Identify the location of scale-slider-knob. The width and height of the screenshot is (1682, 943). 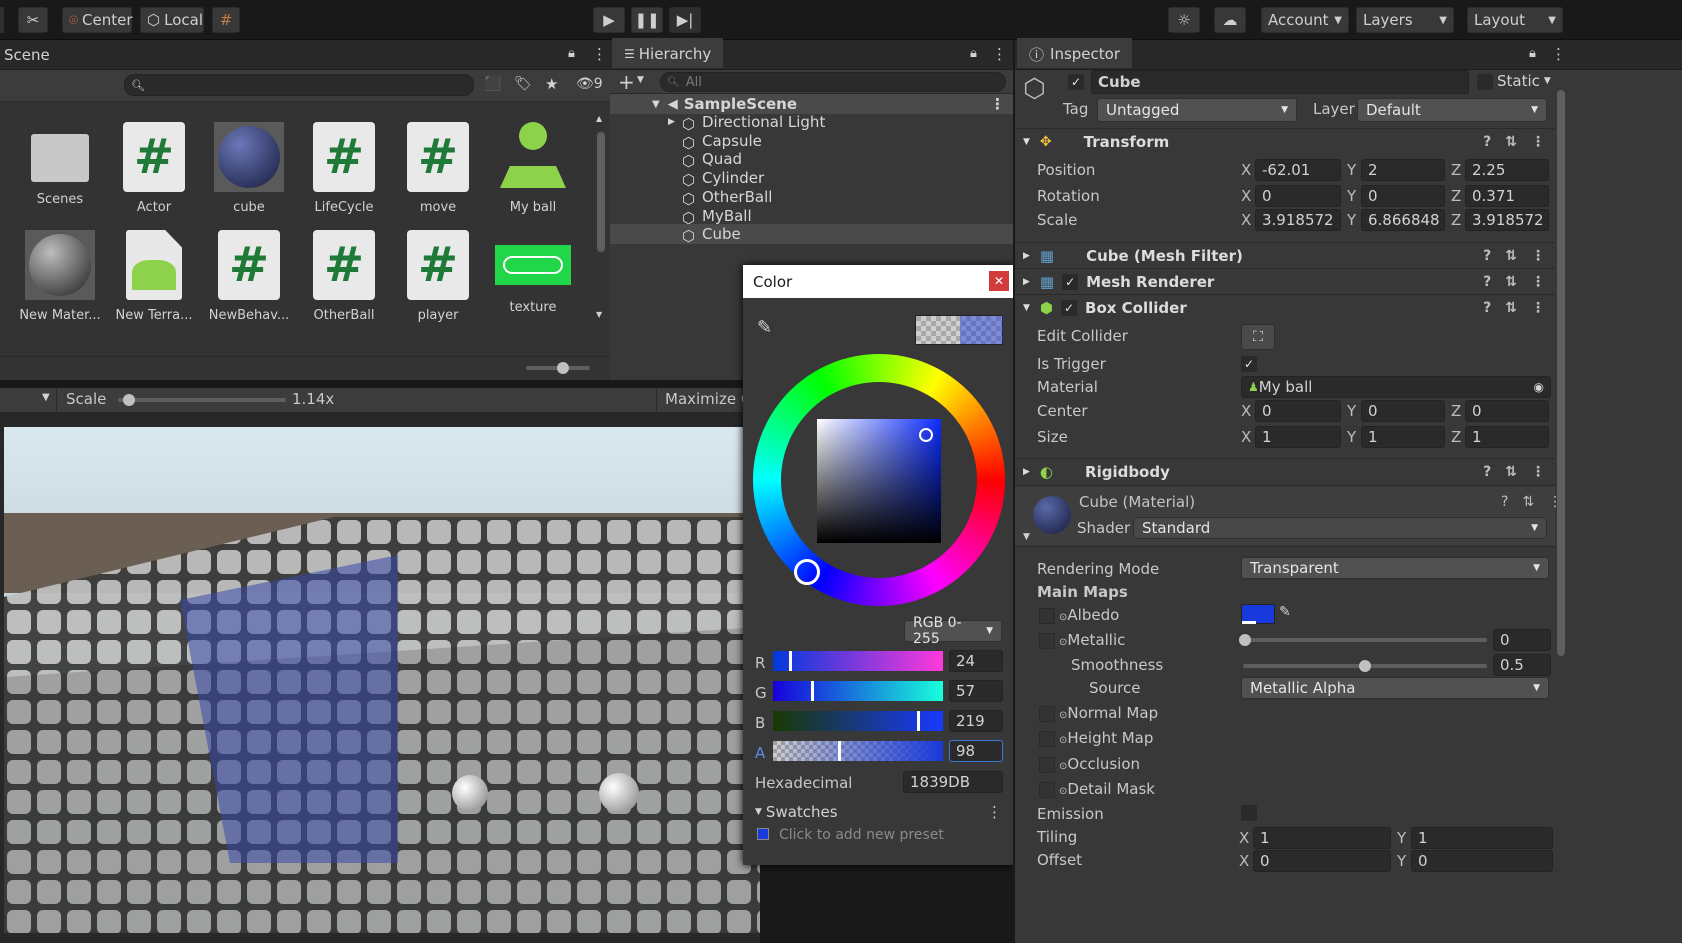
(129, 400).